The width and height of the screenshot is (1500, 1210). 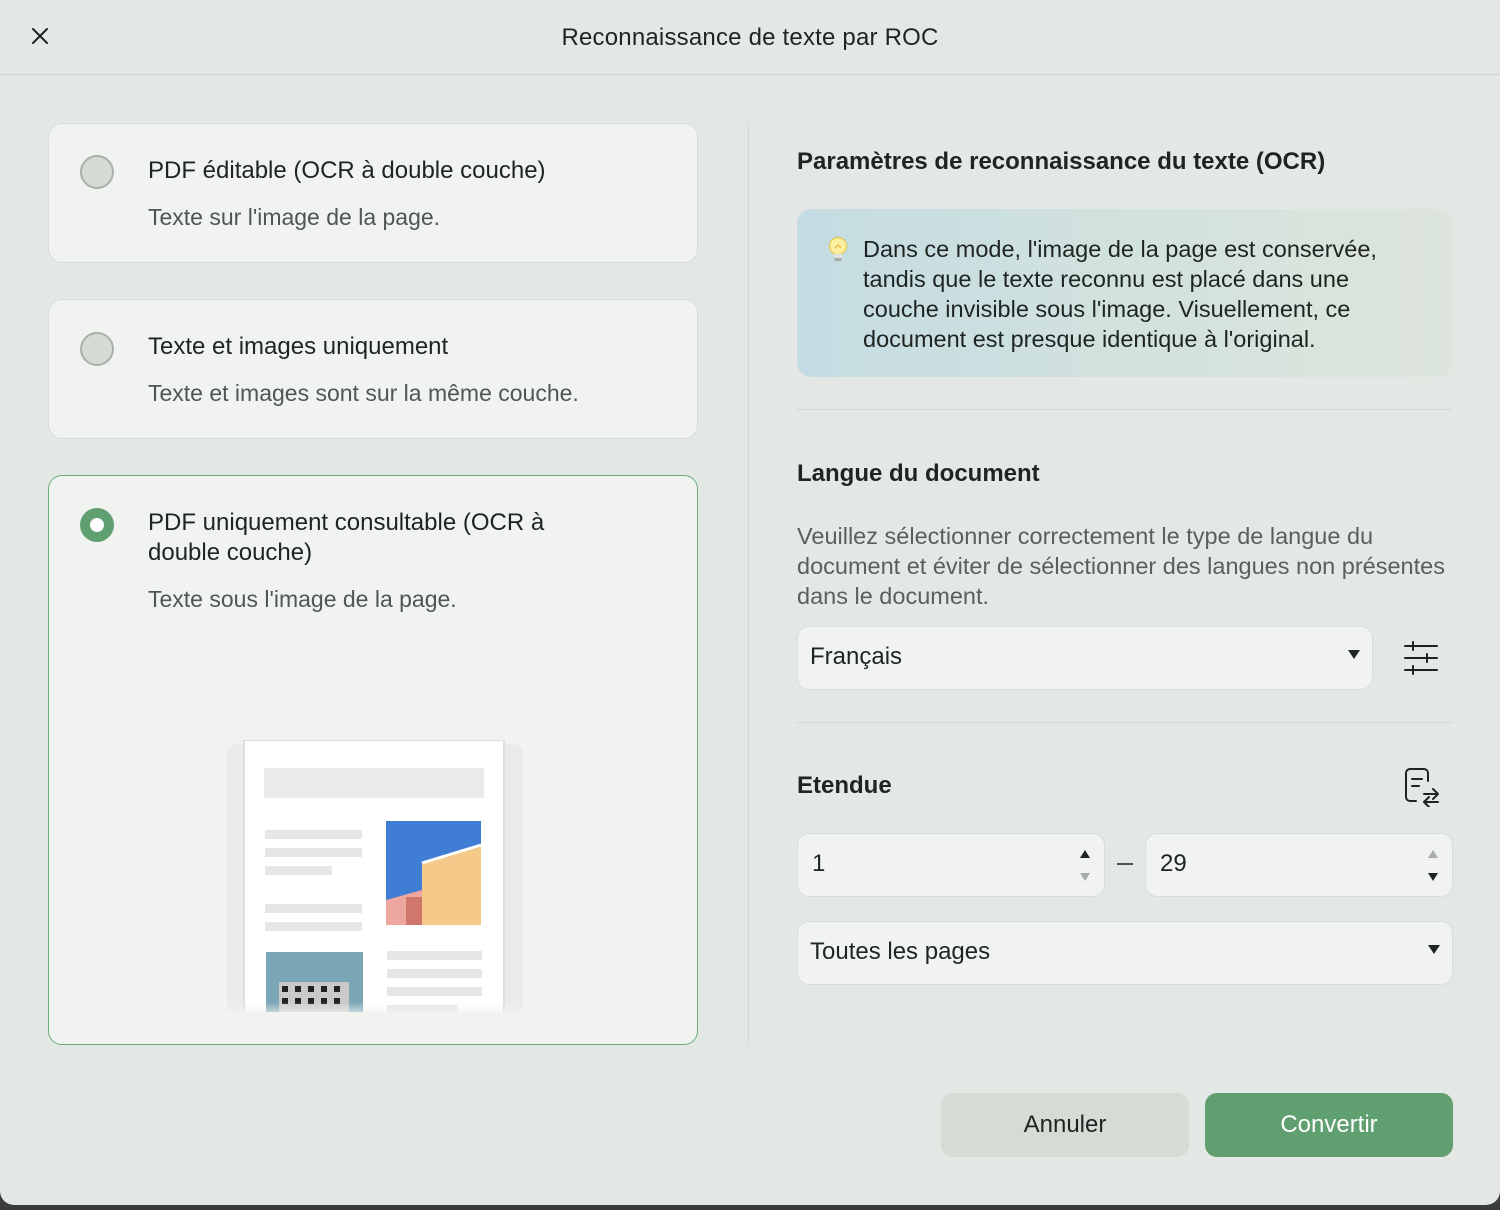 I want to click on sliders-icon, so click(x=1421, y=658).